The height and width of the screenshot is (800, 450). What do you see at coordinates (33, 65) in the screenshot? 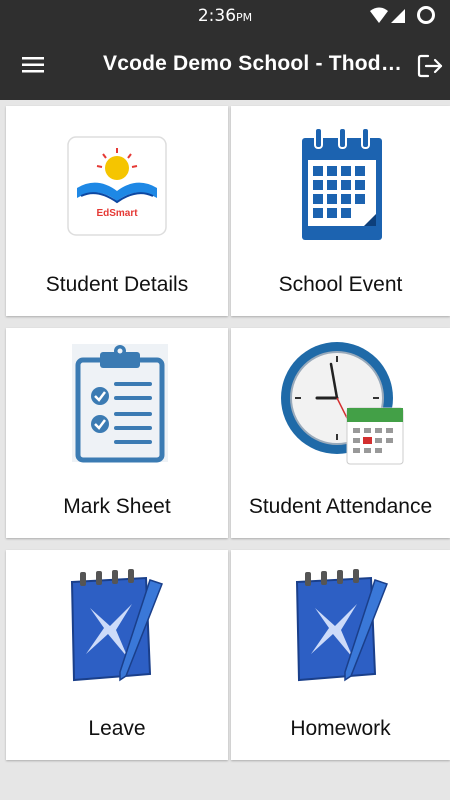
I see `hamburger-menu-icon` at bounding box center [33, 65].